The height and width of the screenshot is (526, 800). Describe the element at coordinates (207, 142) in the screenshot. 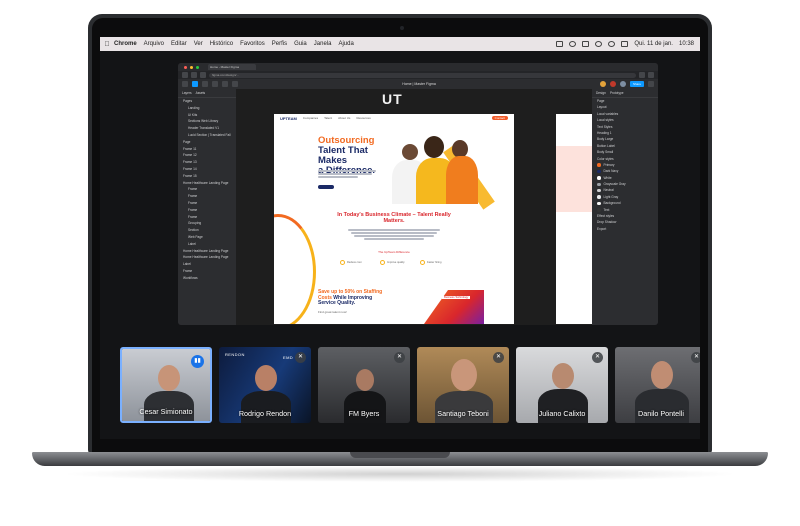

I see `layer-item: Page` at that location.